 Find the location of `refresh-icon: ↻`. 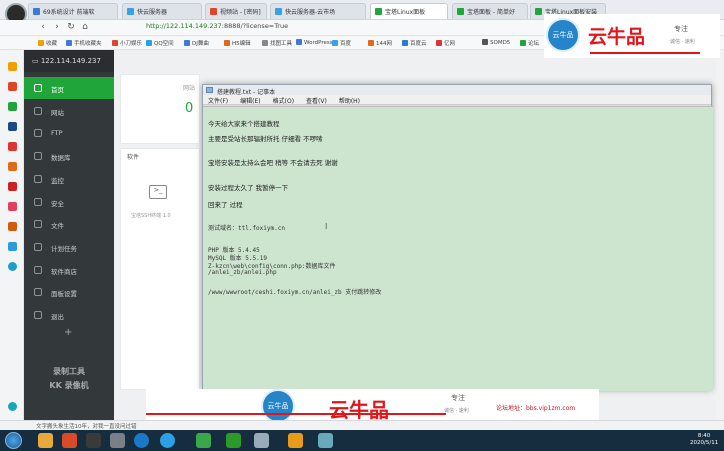

refresh-icon: ↻ is located at coordinates (71, 27).